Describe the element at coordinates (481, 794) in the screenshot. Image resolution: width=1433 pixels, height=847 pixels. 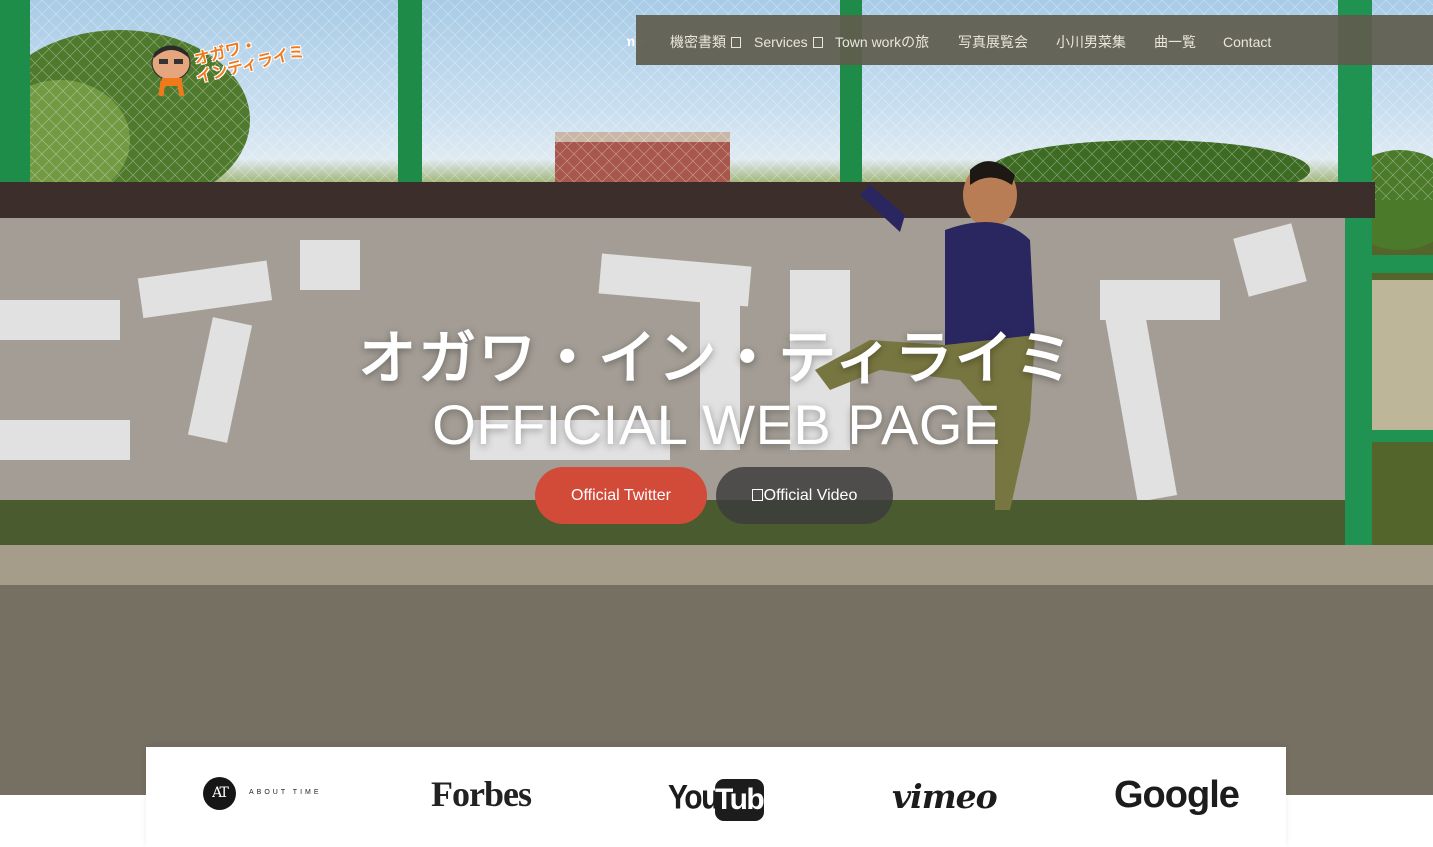
I see `forbes-logo: Forbes` at that location.